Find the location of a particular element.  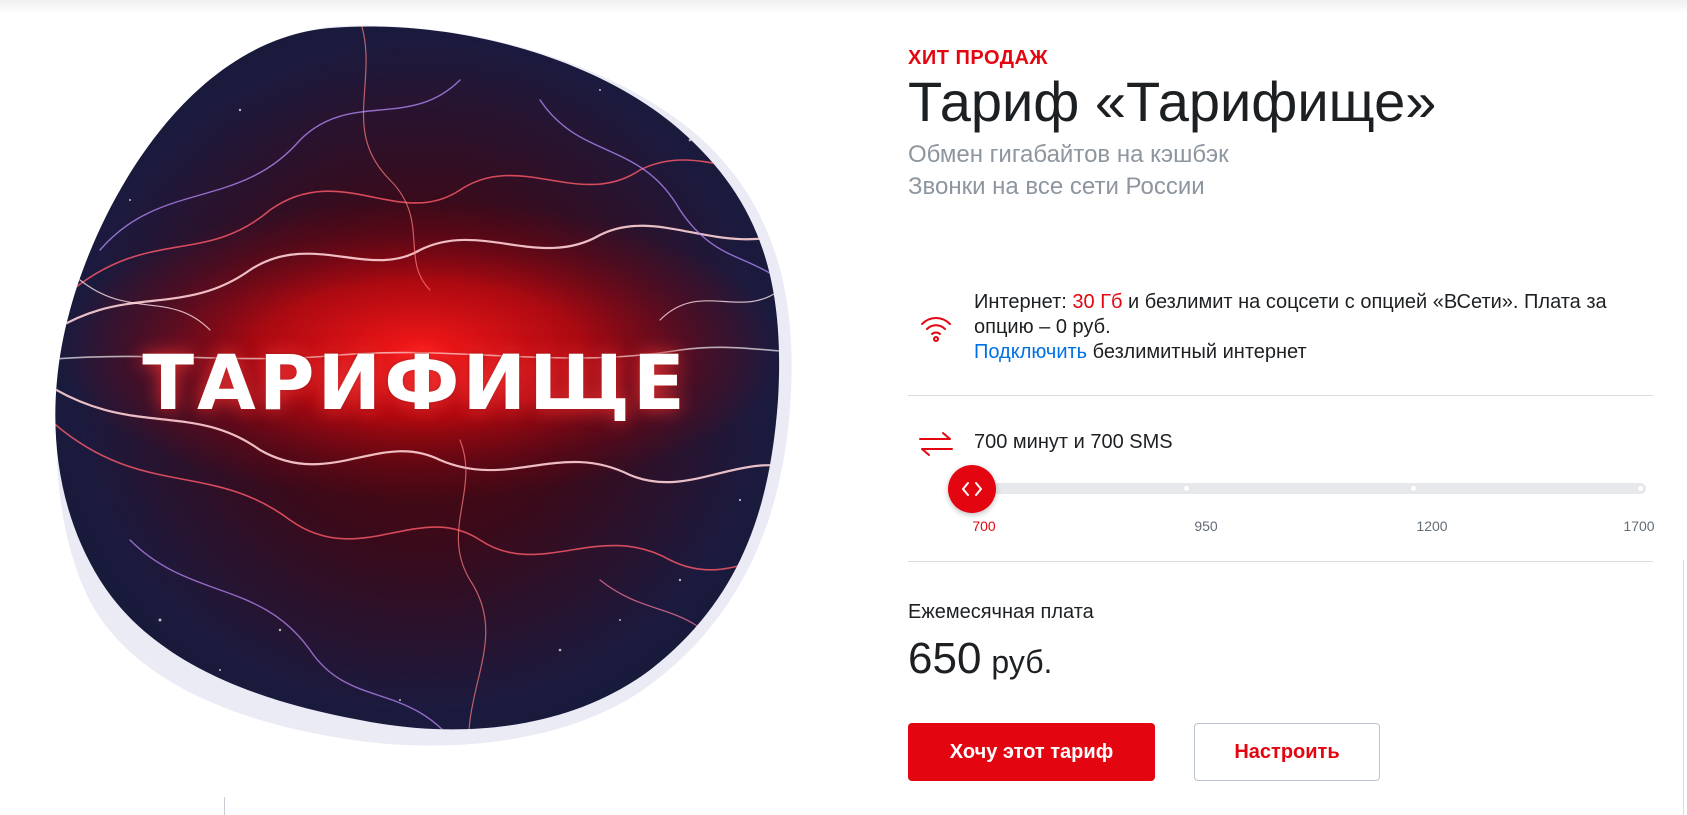

minutes-sms-value: 700 минут и 700 SMS is located at coordinates (1073, 442).